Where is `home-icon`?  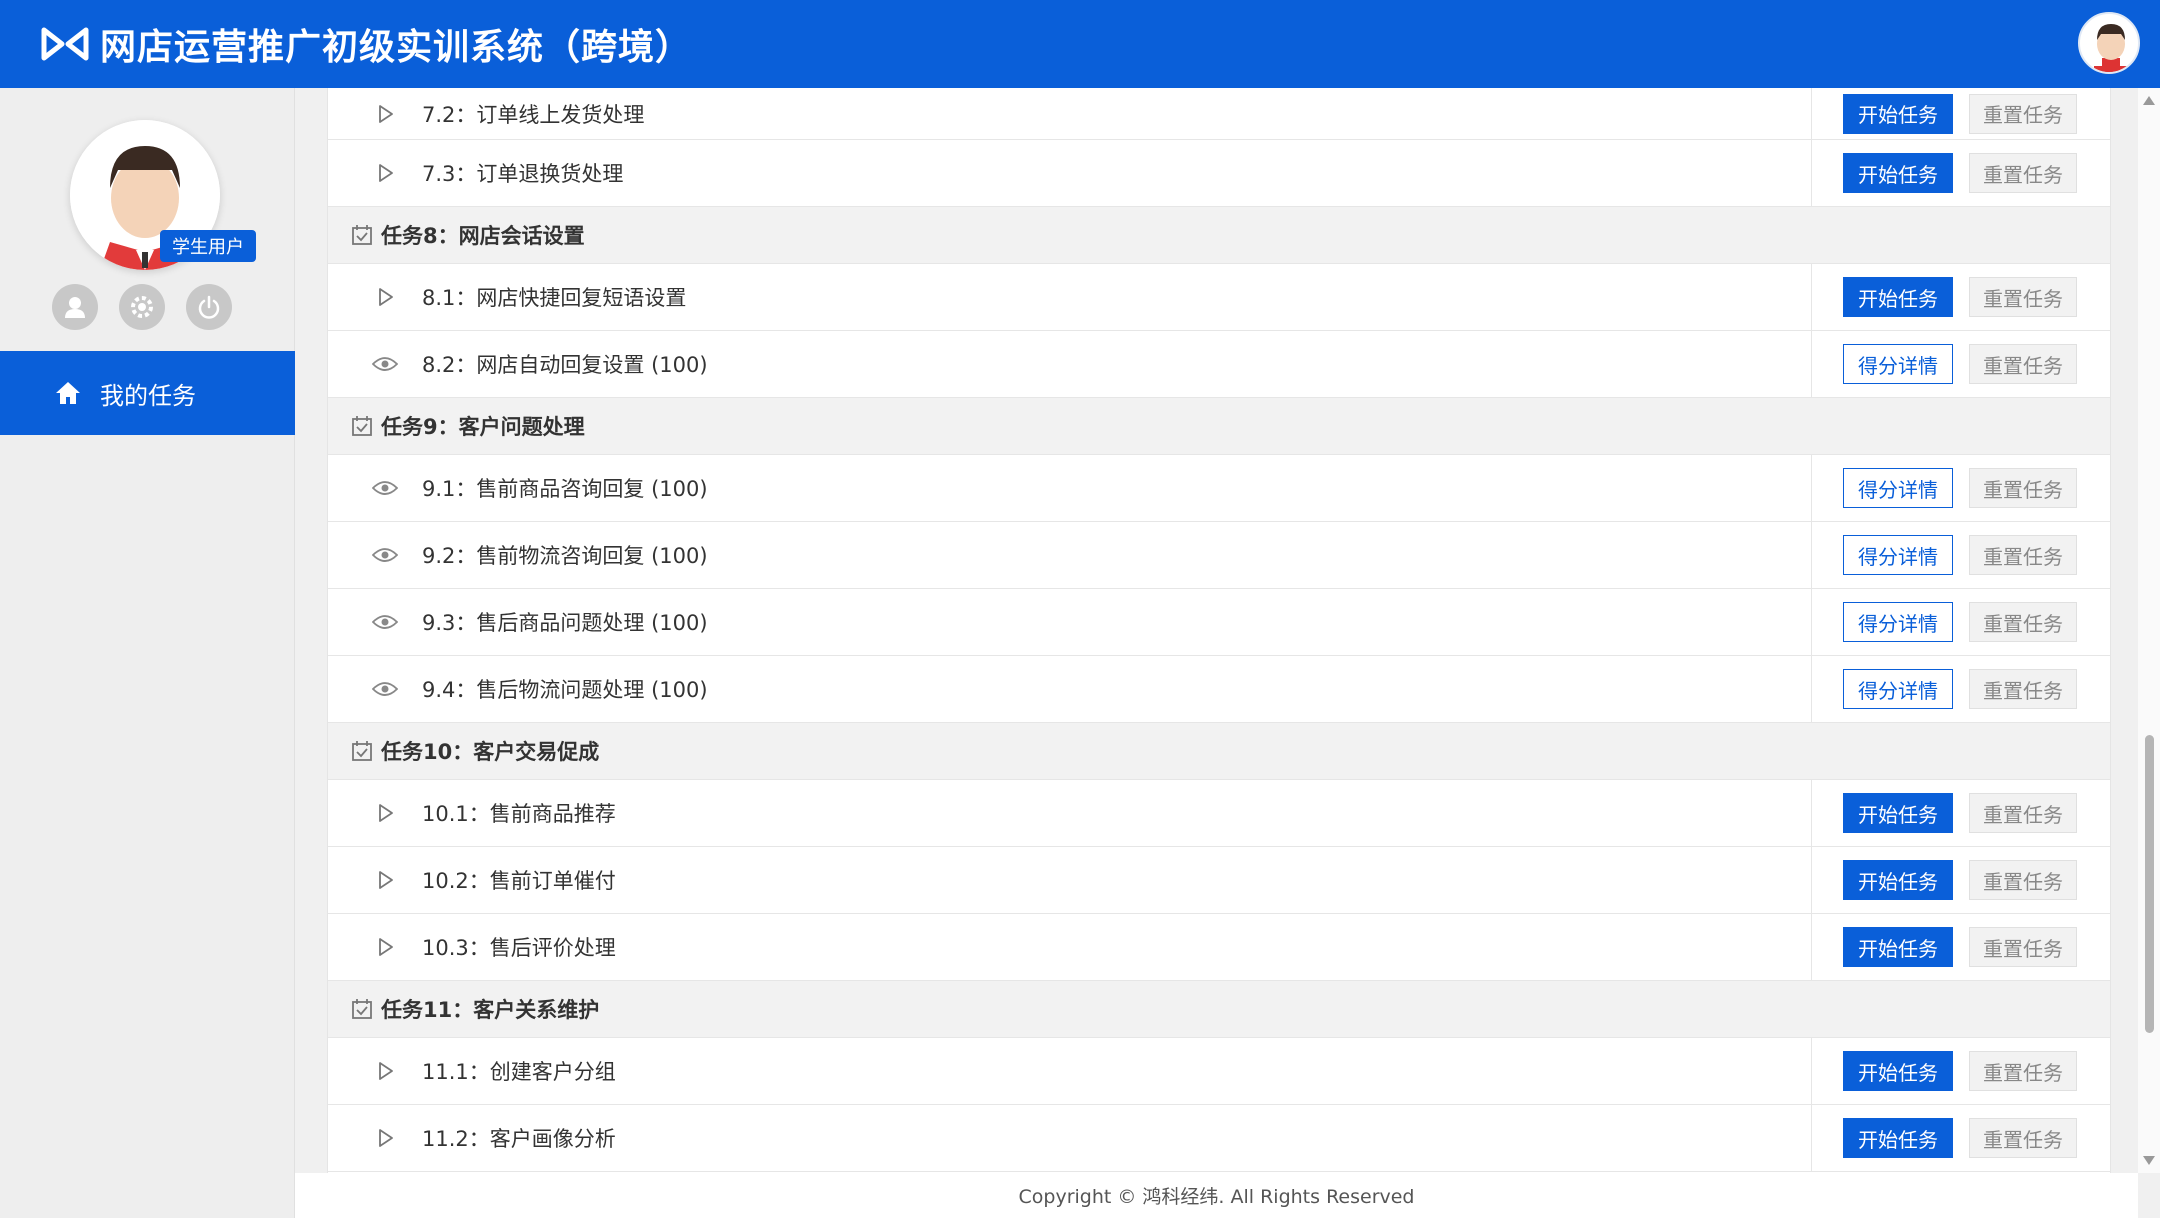
home-icon is located at coordinates (68, 393).